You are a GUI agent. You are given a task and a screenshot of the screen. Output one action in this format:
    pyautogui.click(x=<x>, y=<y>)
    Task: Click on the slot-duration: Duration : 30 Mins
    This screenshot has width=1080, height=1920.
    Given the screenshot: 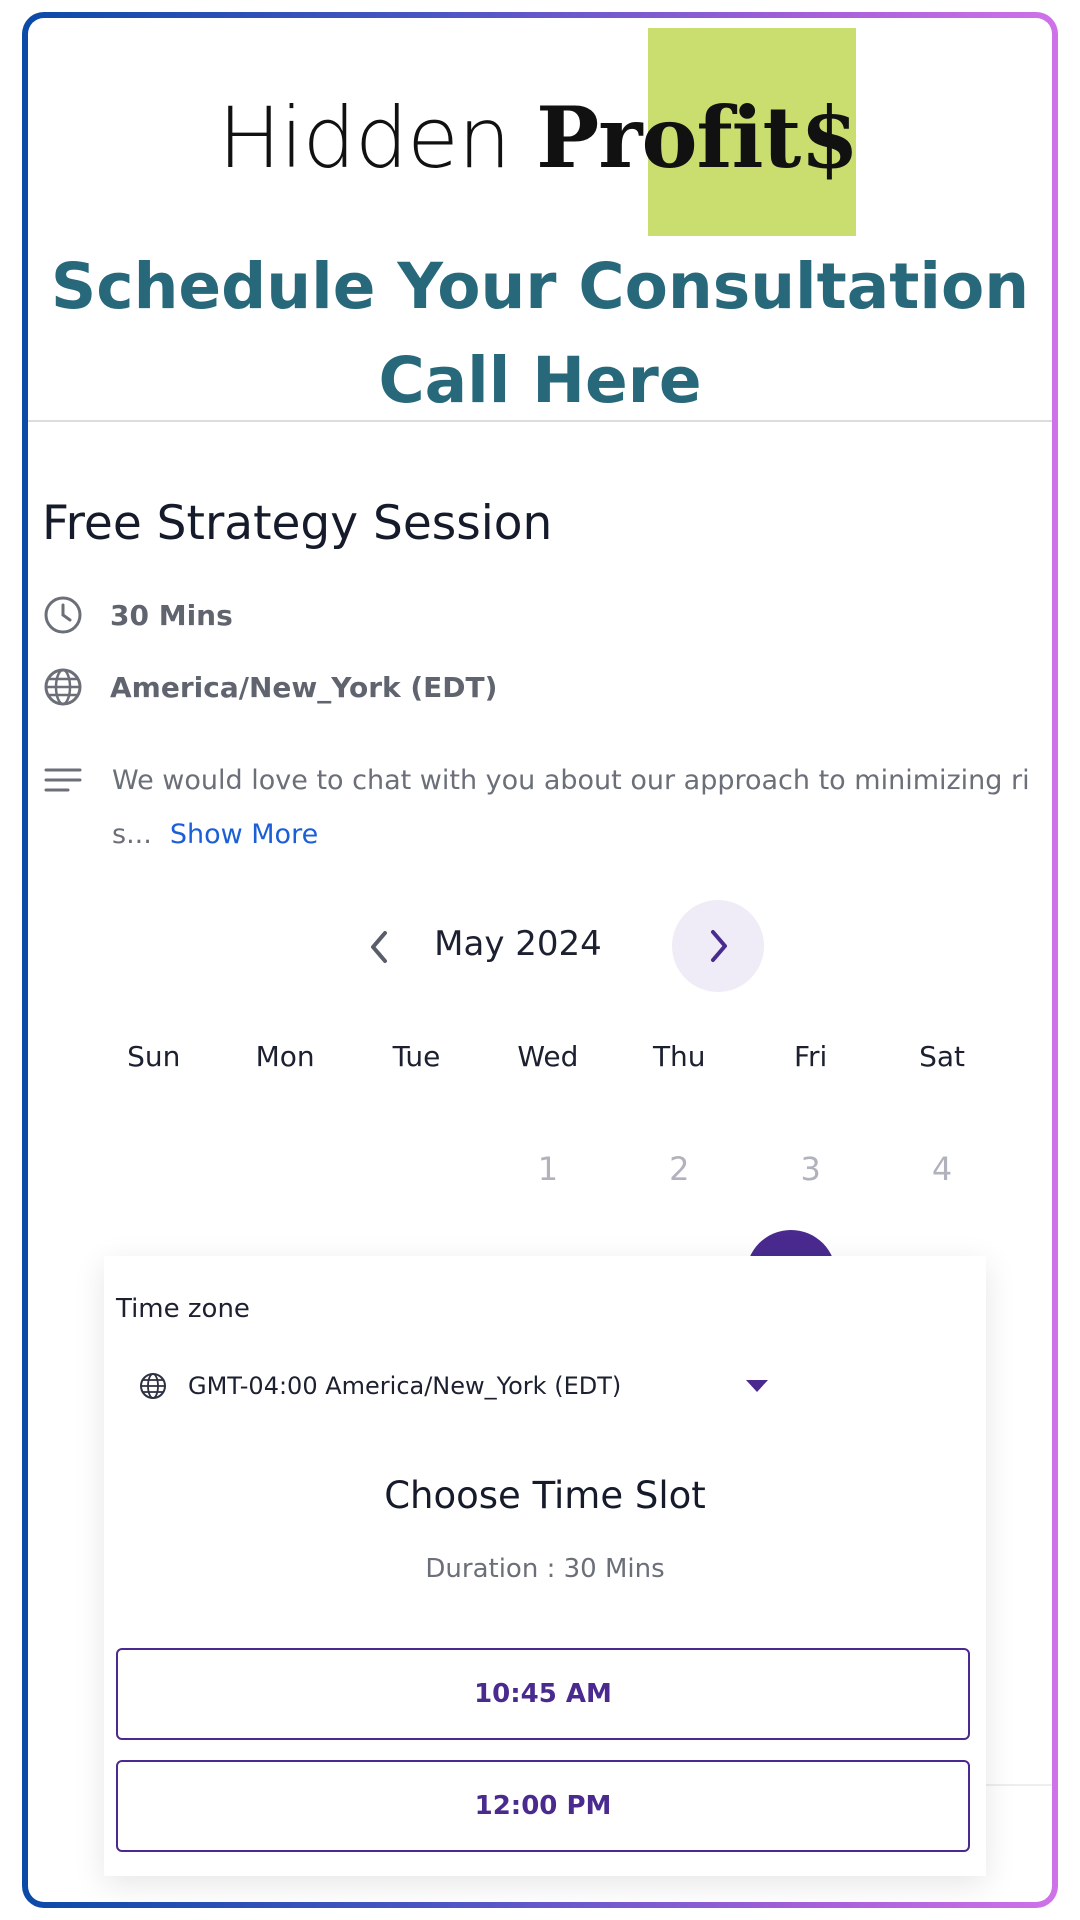 What is the action you would take?
    pyautogui.click(x=545, y=1569)
    